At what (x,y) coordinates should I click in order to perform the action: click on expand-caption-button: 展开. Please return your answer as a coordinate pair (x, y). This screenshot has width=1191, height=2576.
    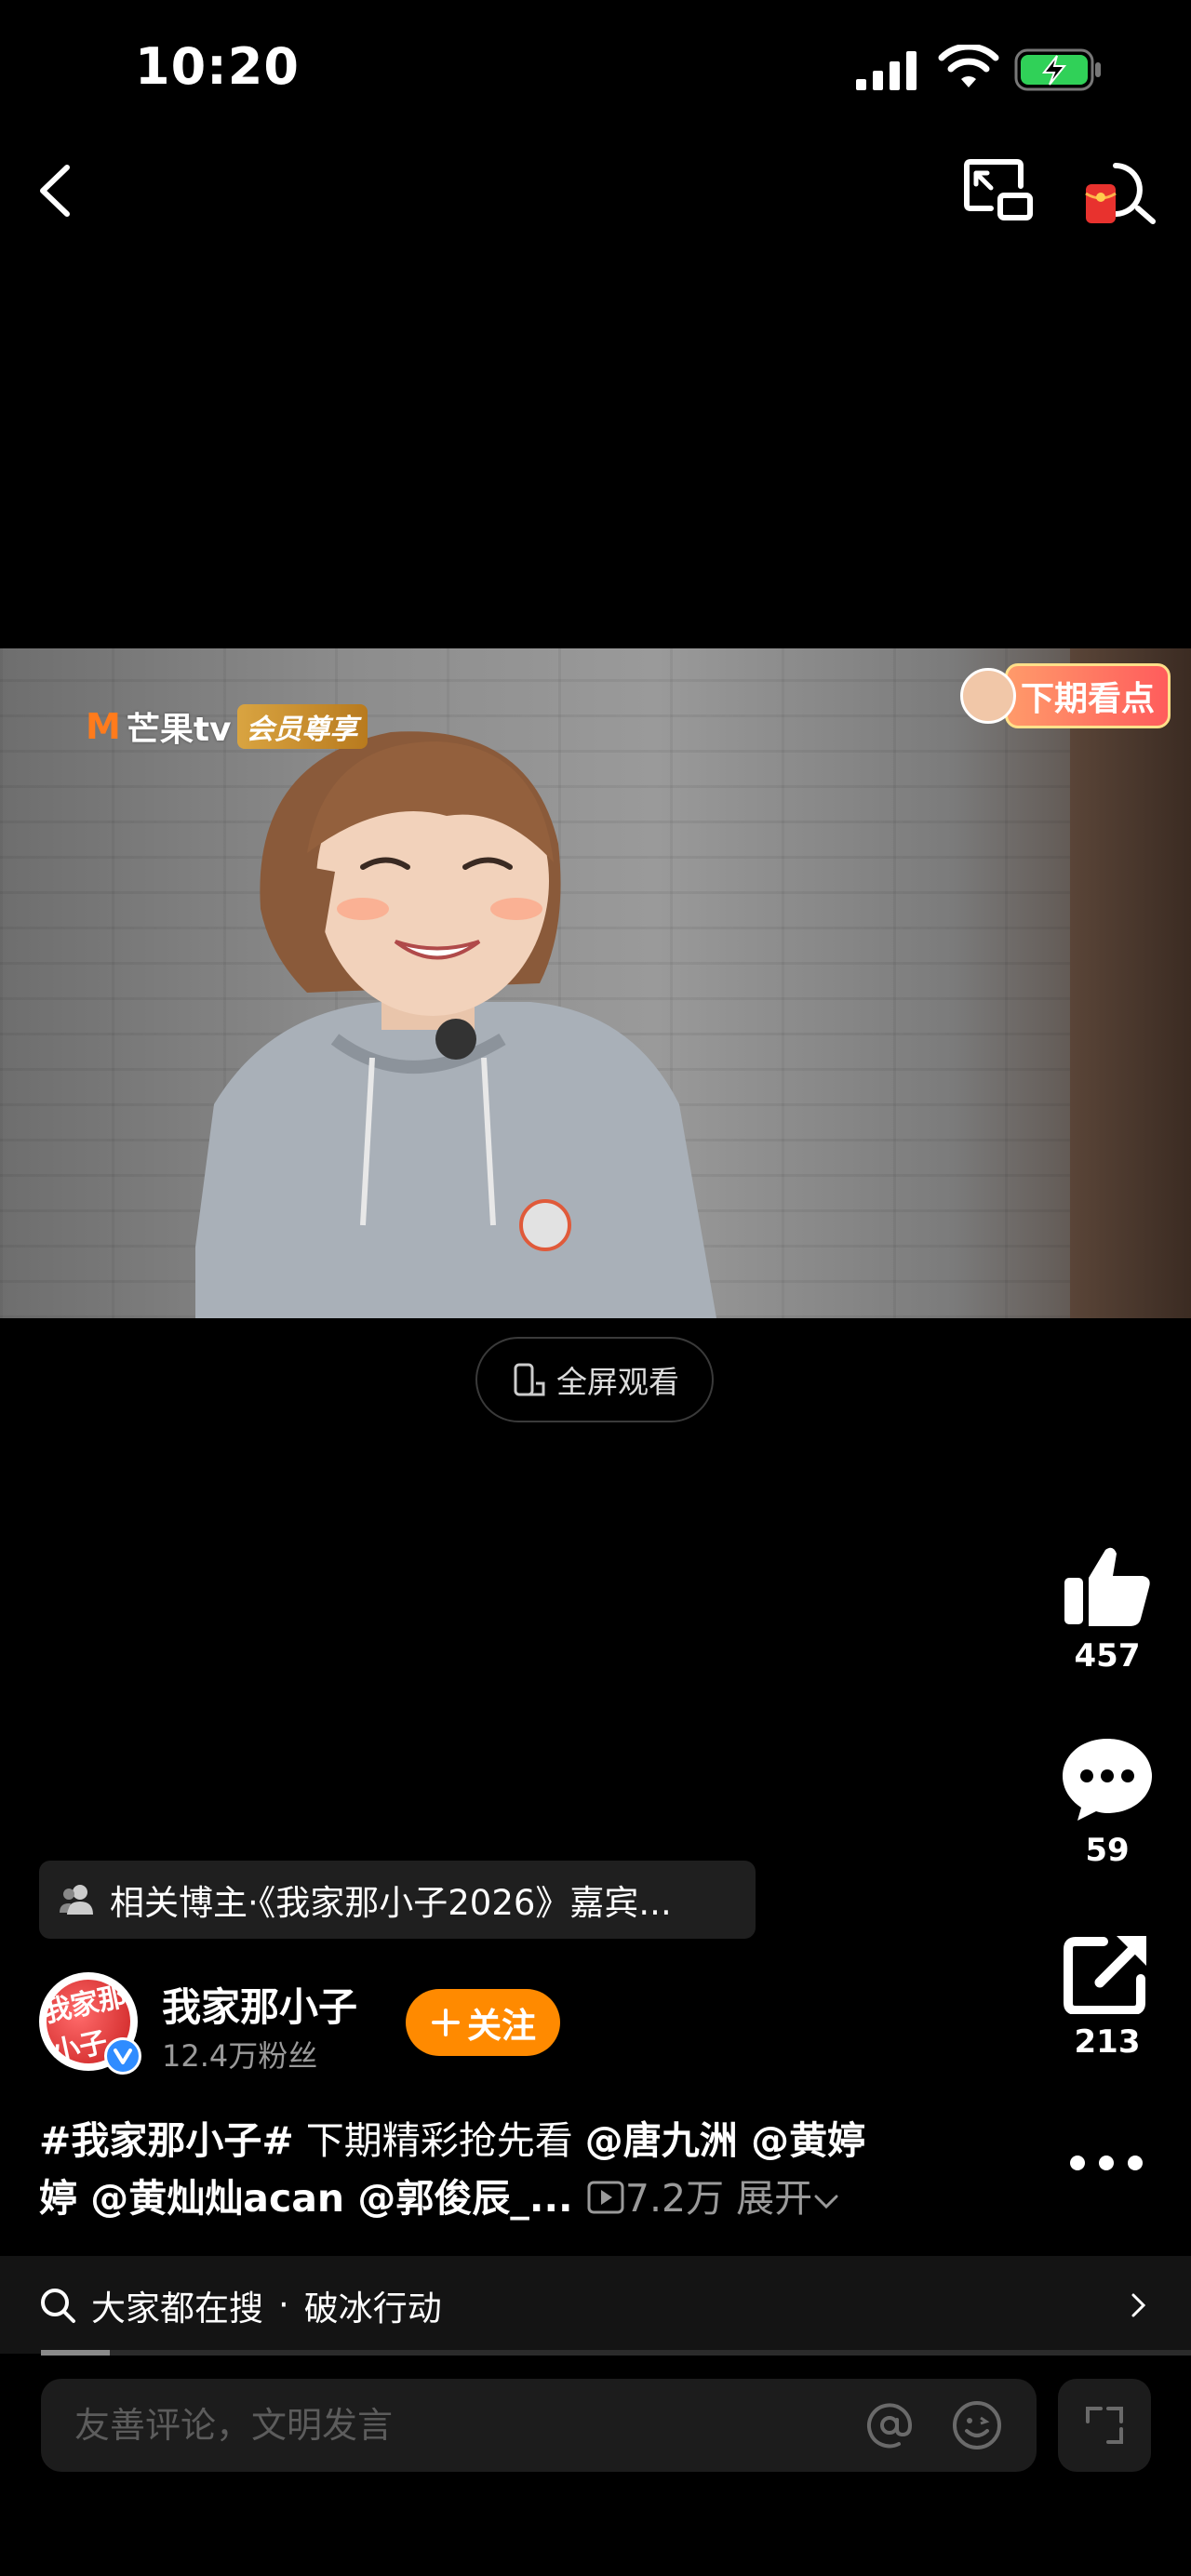
    Looking at the image, I should click on (788, 2198).